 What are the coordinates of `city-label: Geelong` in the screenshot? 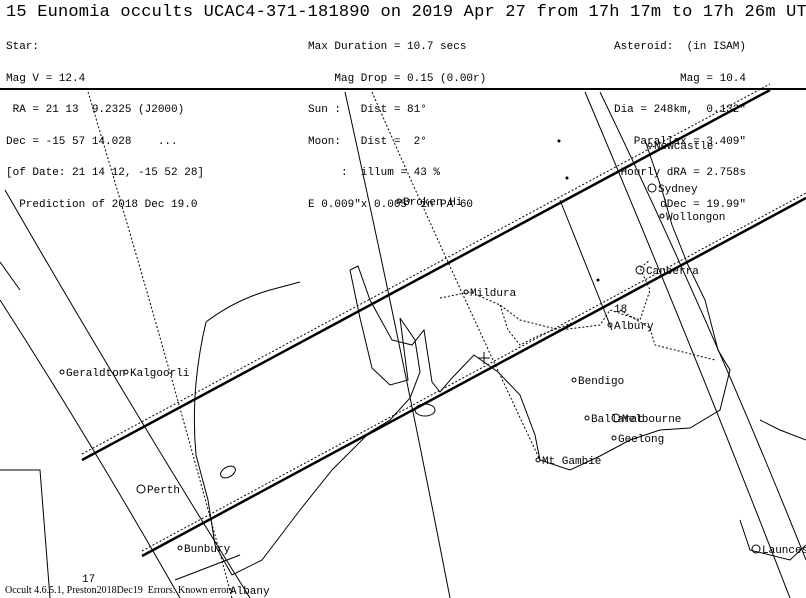 It's located at (641, 440).